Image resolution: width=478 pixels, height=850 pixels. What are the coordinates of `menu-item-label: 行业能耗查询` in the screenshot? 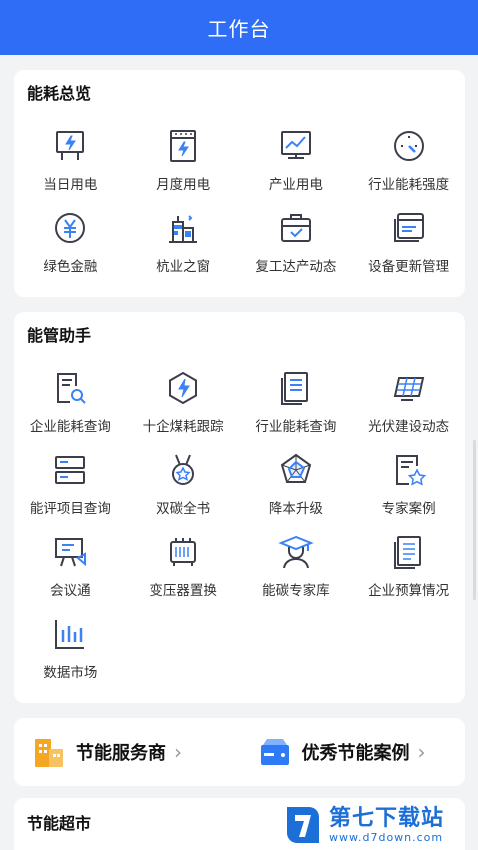 It's located at (296, 427).